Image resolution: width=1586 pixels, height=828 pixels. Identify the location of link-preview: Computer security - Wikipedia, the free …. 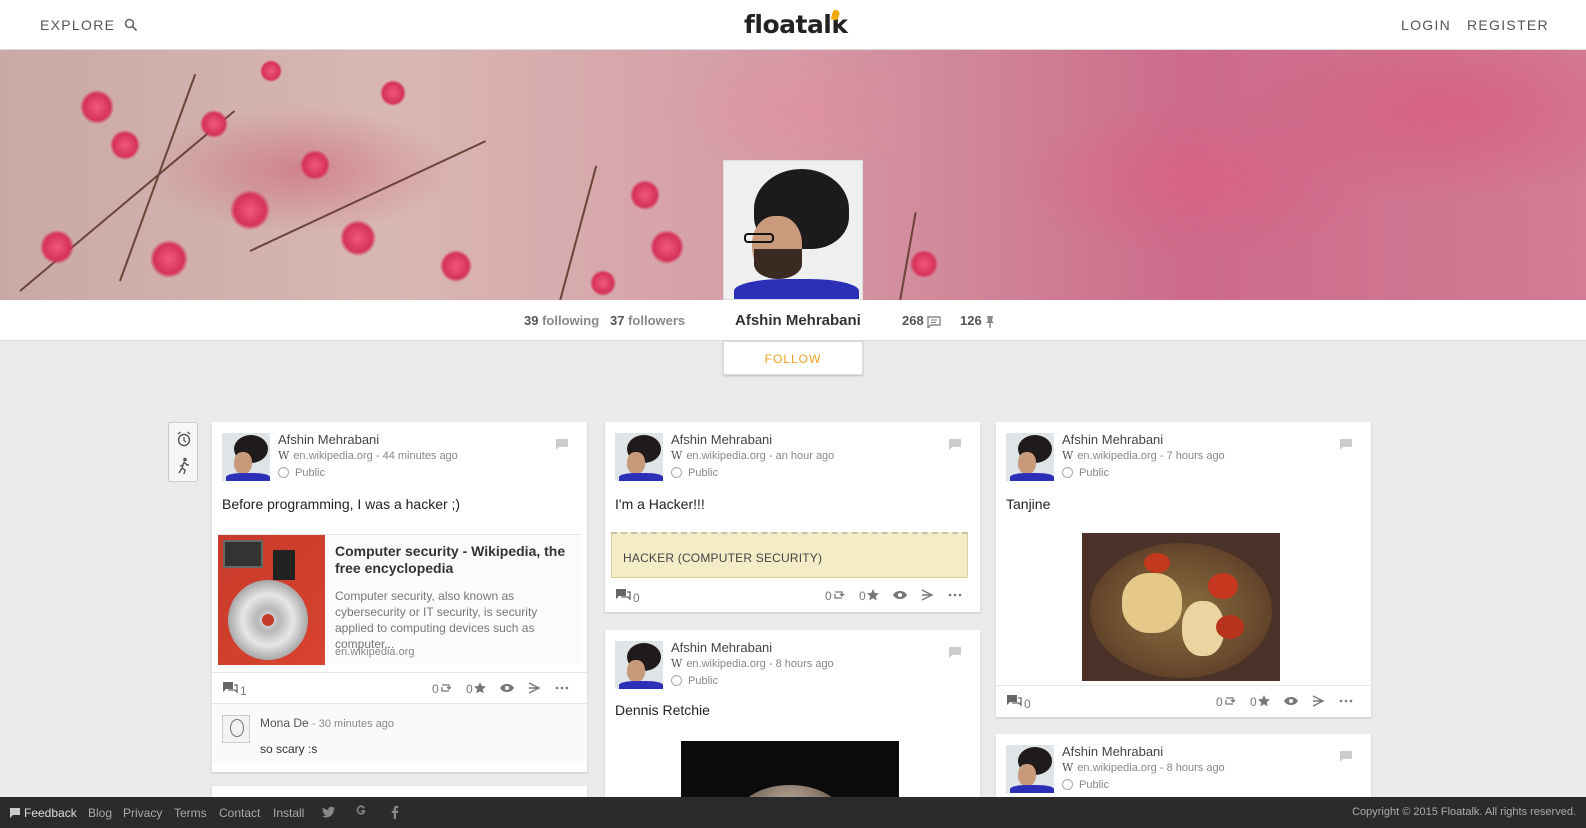
(399, 599).